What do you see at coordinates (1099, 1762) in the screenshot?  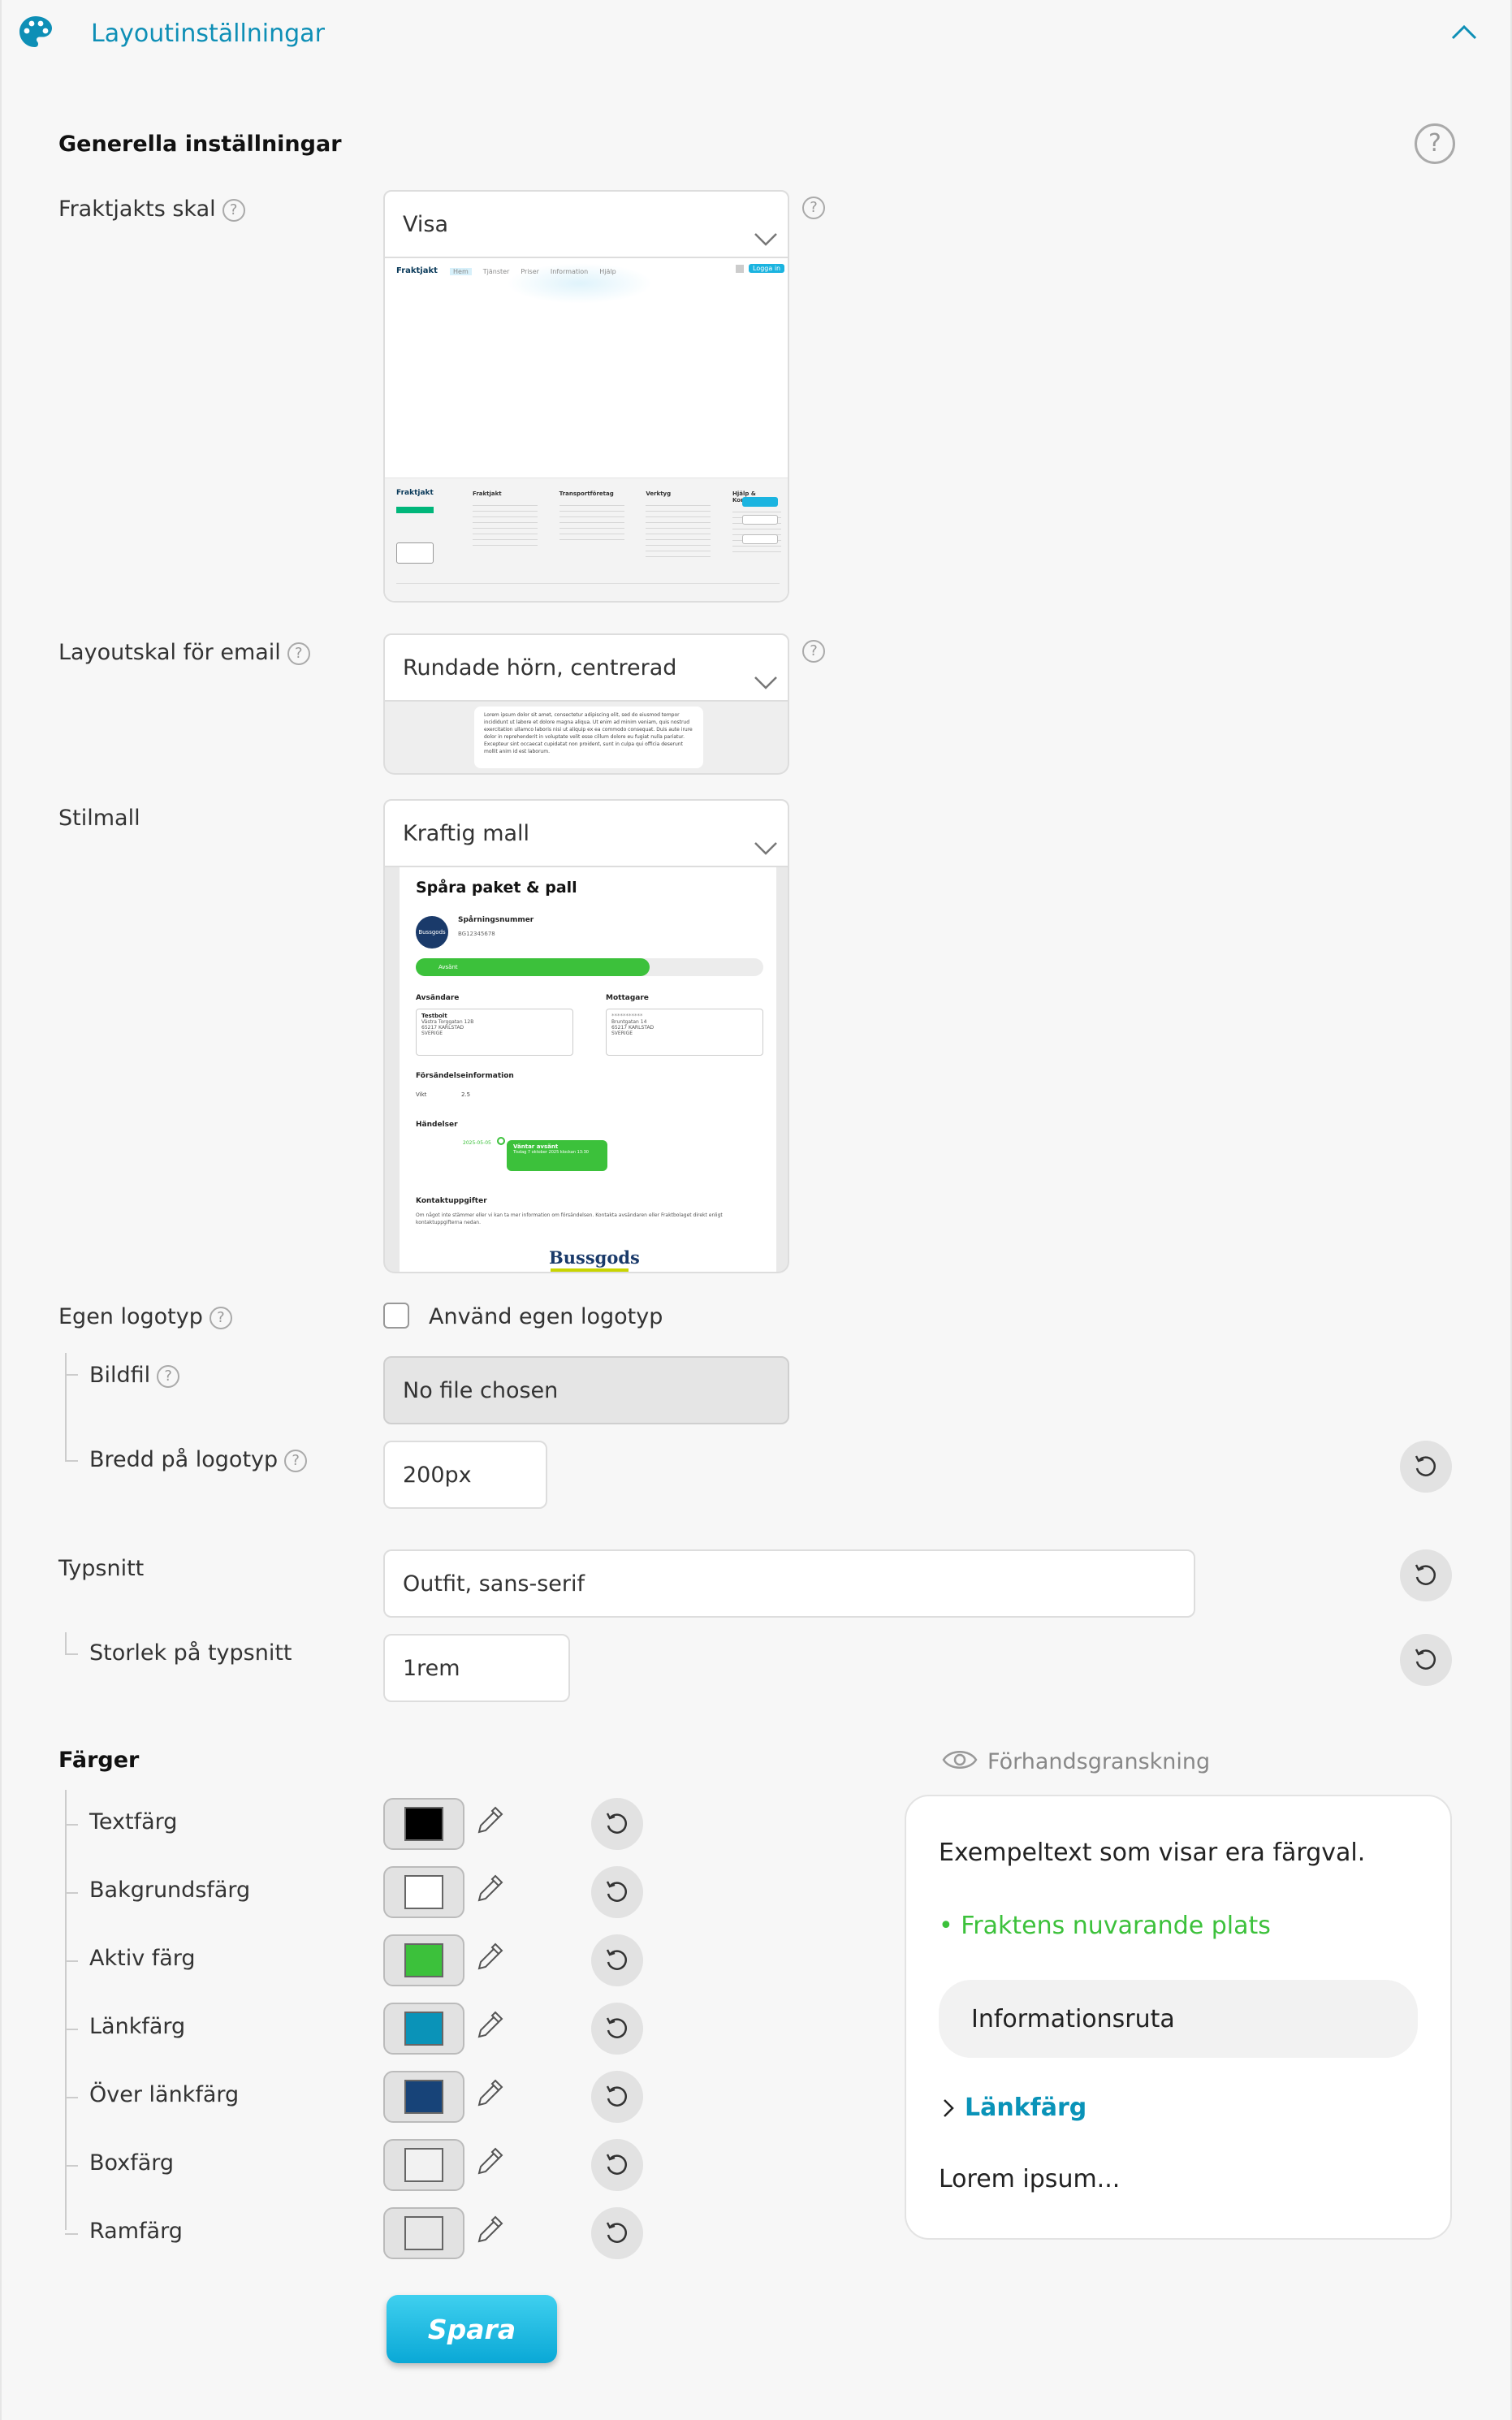 I see `preview-title: Förhandsgranskning` at bounding box center [1099, 1762].